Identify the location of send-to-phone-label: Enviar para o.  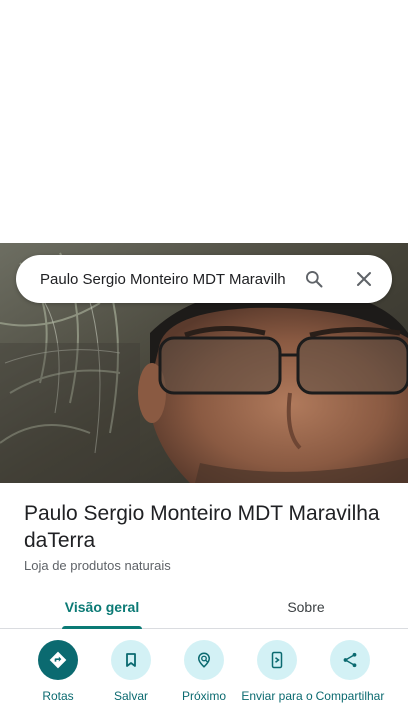
(277, 696).